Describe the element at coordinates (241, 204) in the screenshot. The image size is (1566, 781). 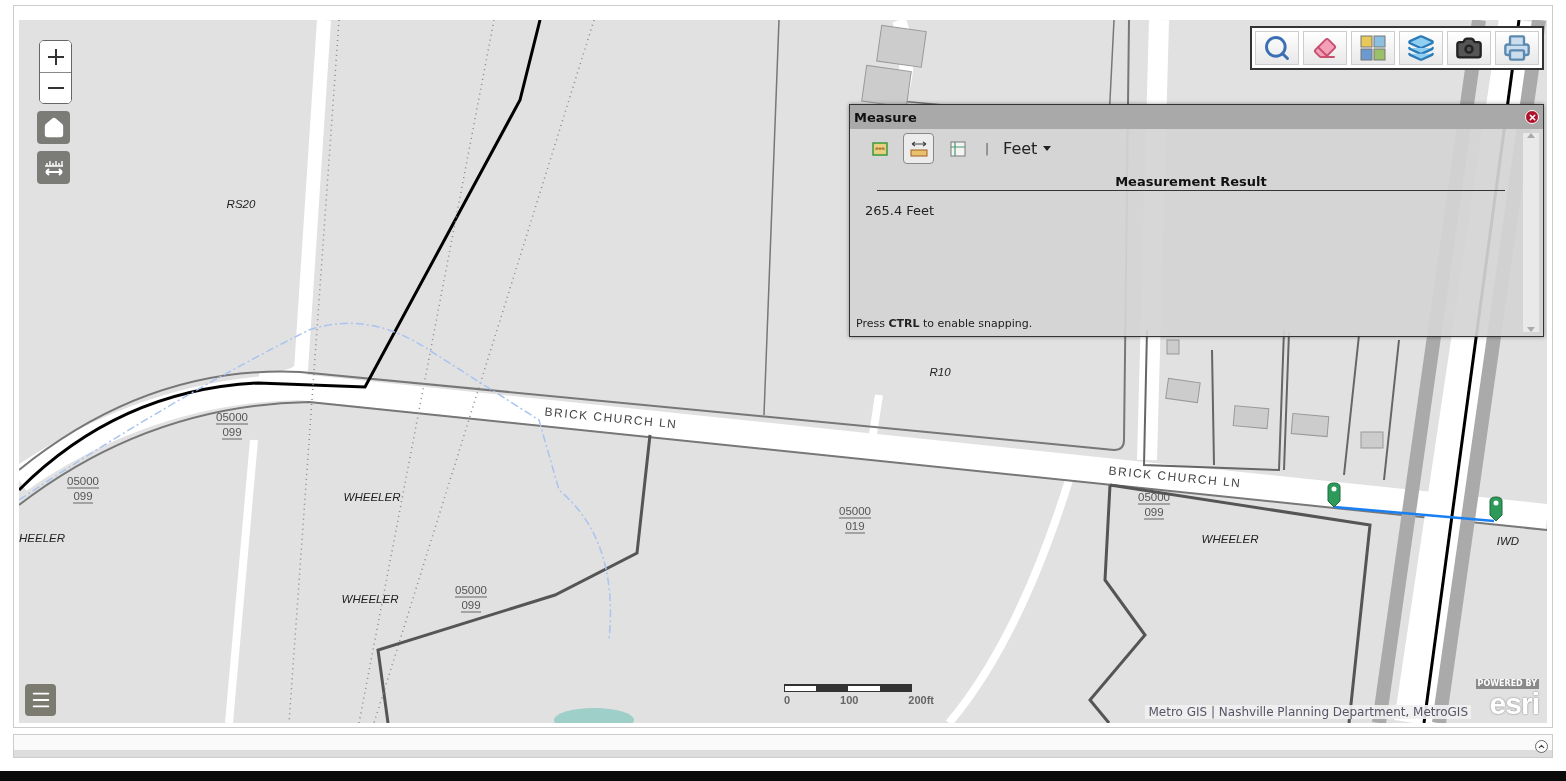
I see `zoning-label: RS20` at that location.